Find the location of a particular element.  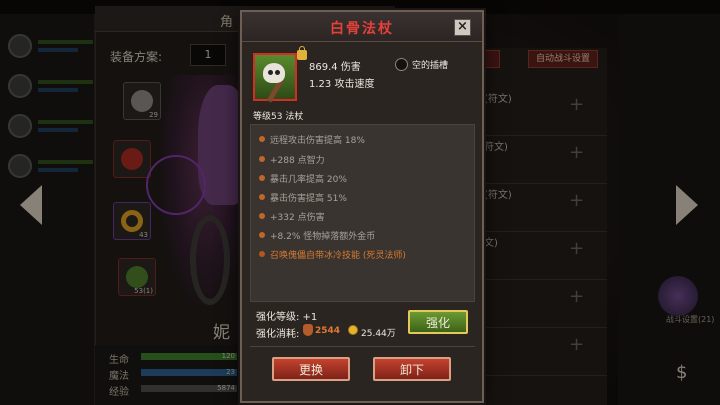

socket-label: 空的插槽 is located at coordinates (430, 66).